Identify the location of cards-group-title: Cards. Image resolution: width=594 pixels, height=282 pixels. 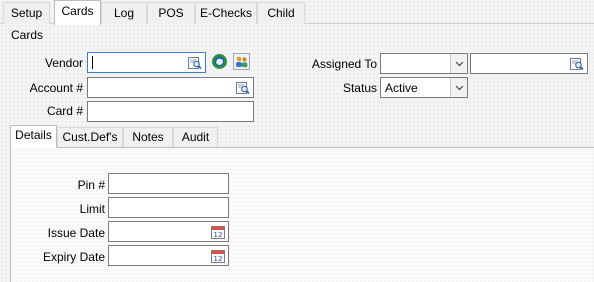
(27, 35).